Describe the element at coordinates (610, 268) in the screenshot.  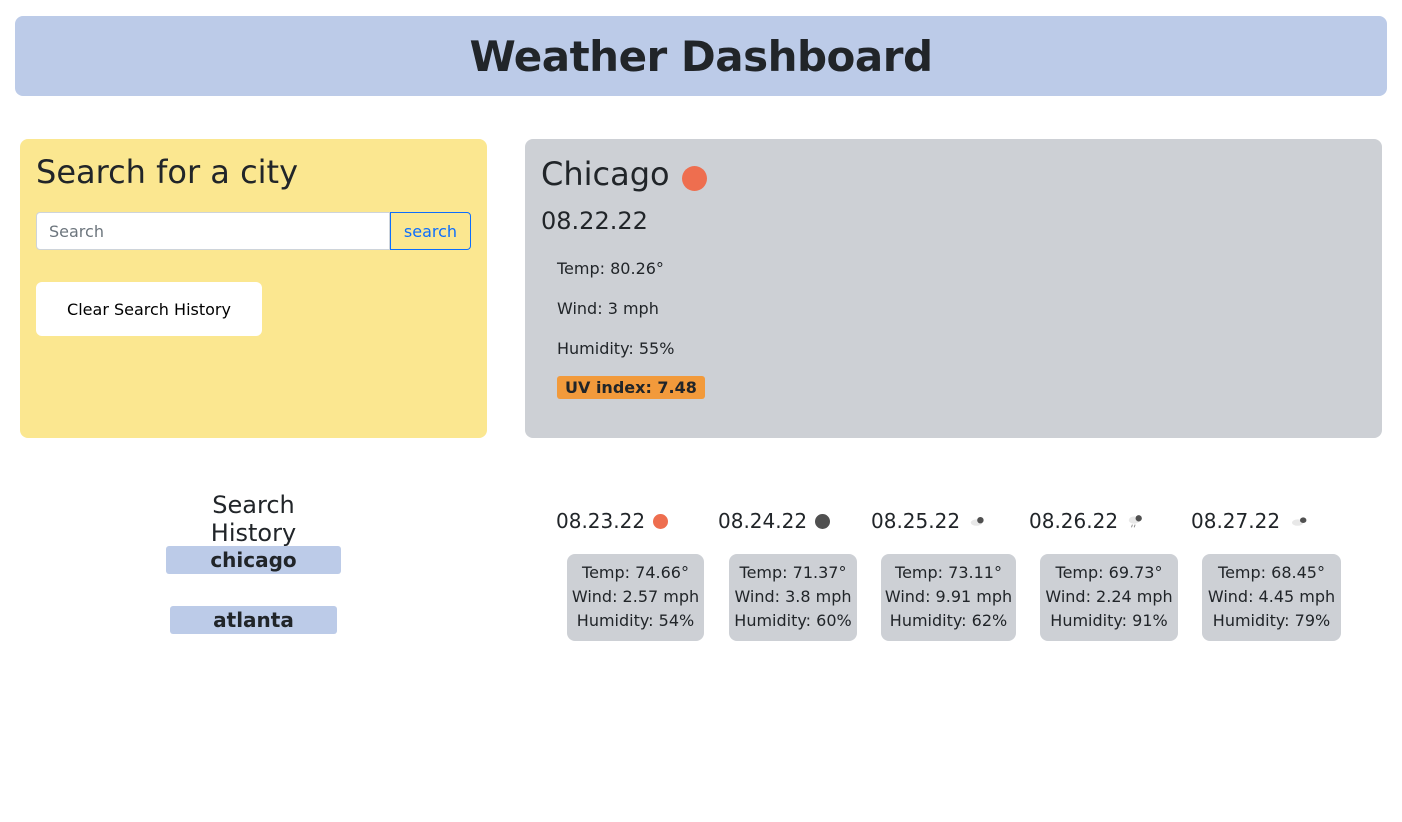
I see `current-temp: Temp: 80.26°` at that location.